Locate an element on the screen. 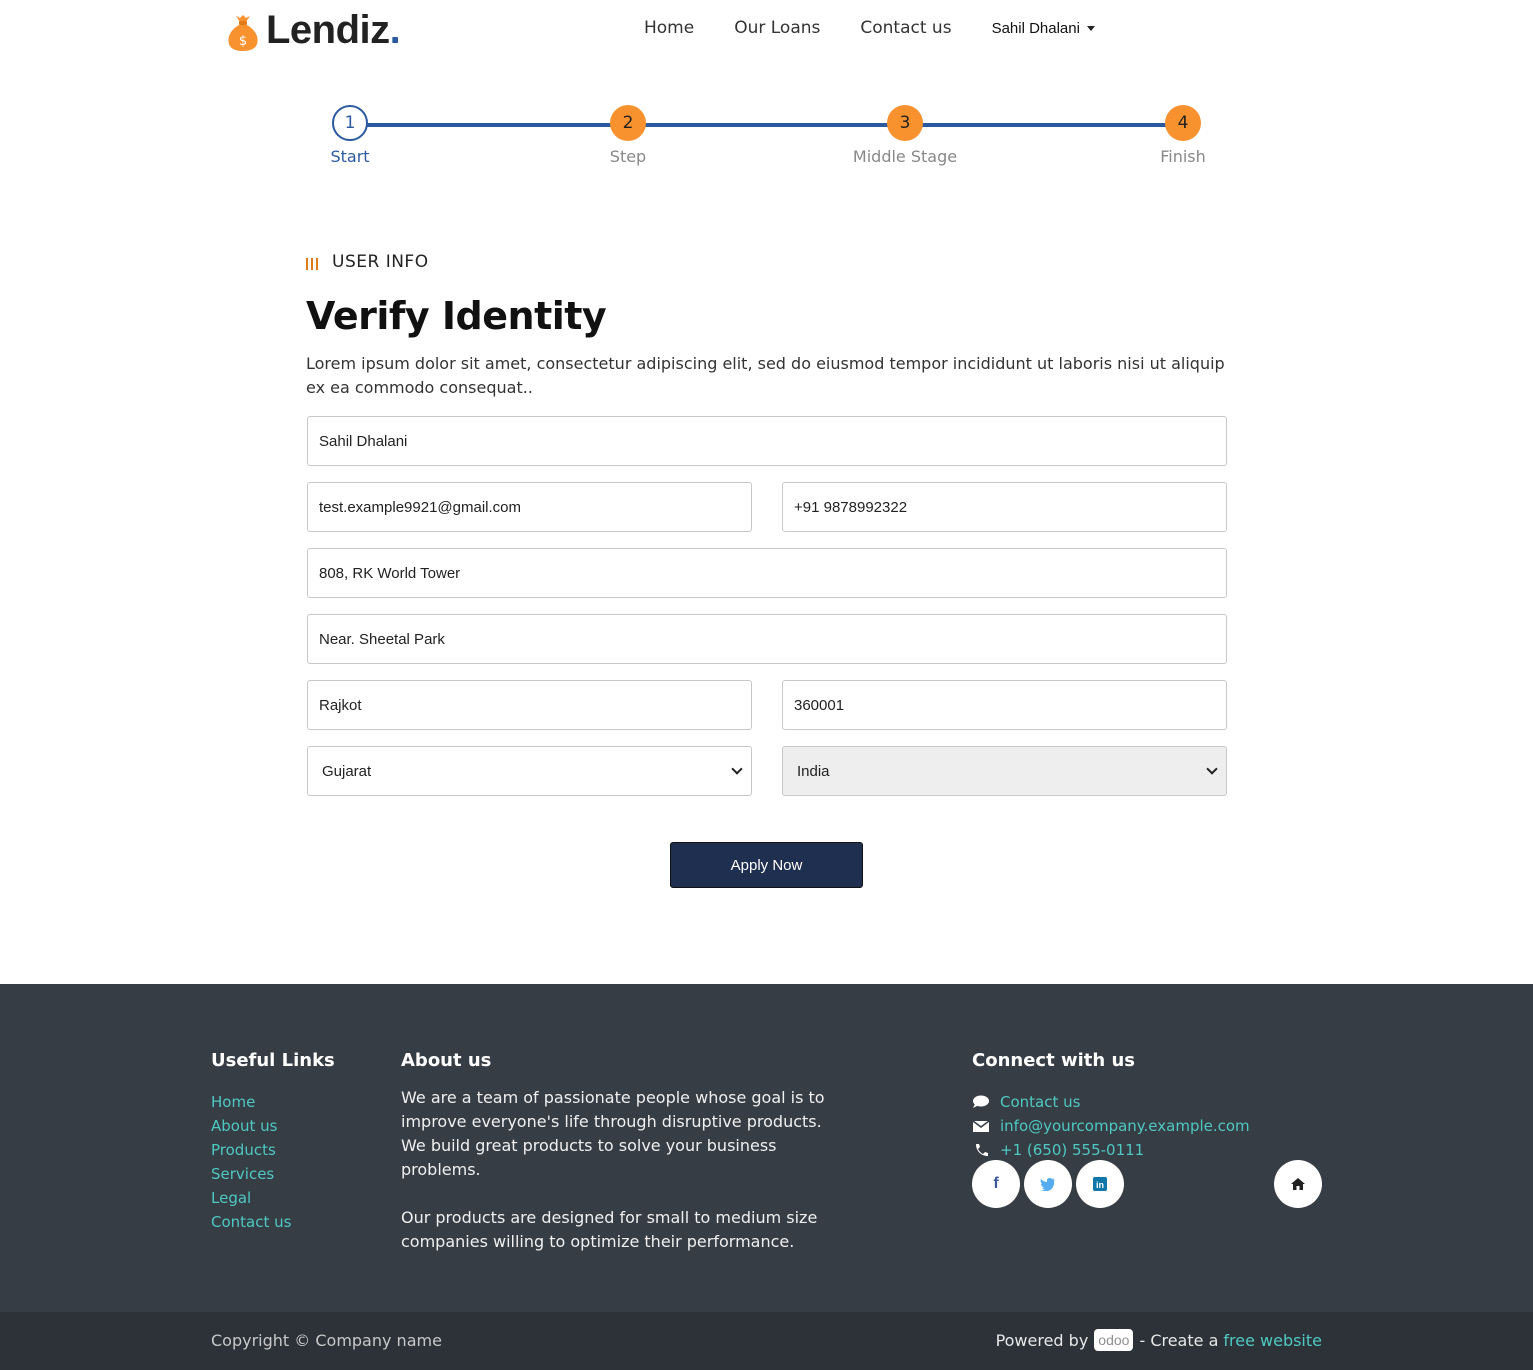 This screenshot has width=1533, height=1370. home-icon is located at coordinates (1298, 1184).